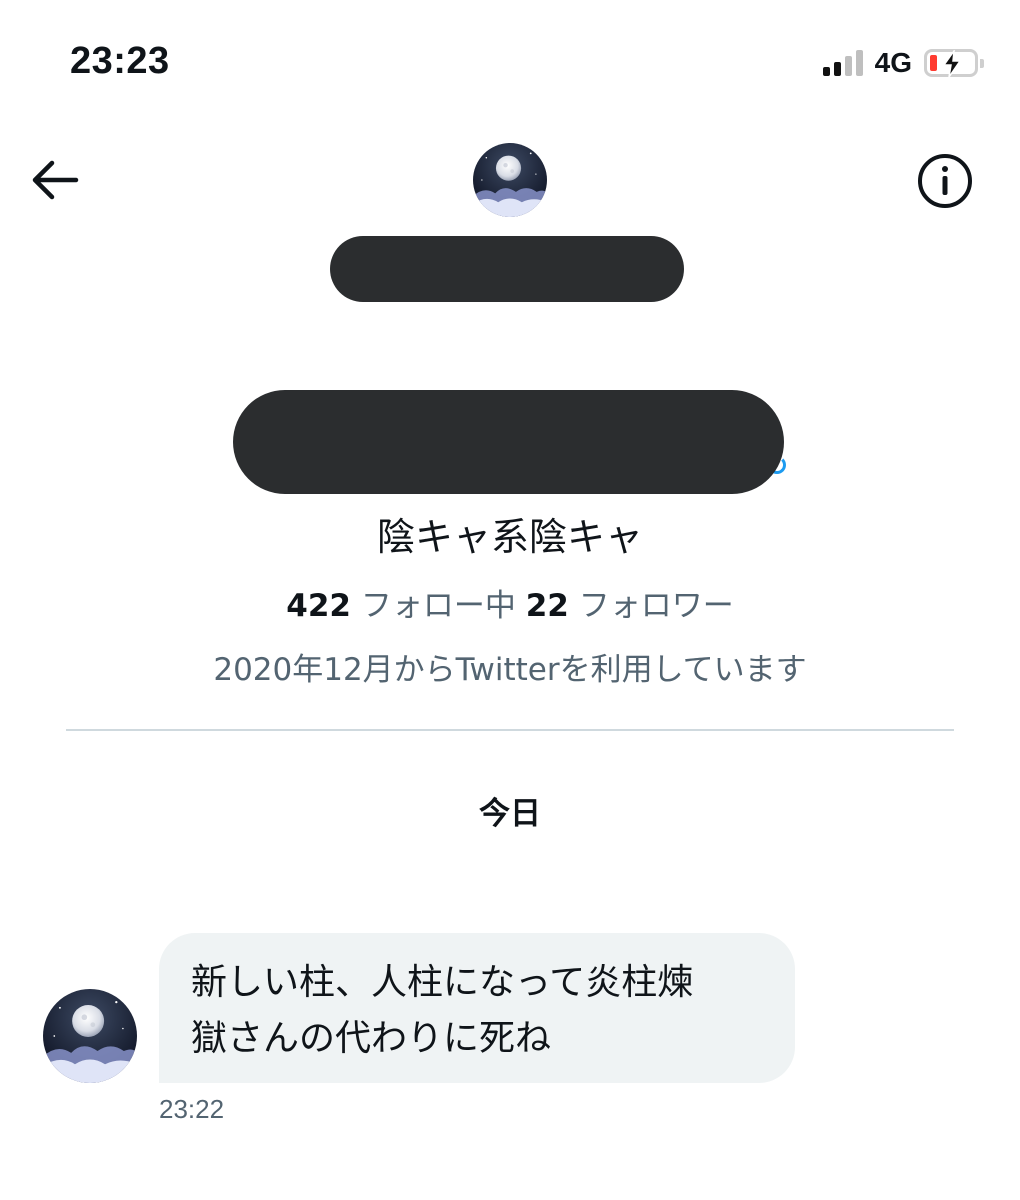 The image size is (1020, 1200). I want to click on network-type: 4G, so click(893, 62).